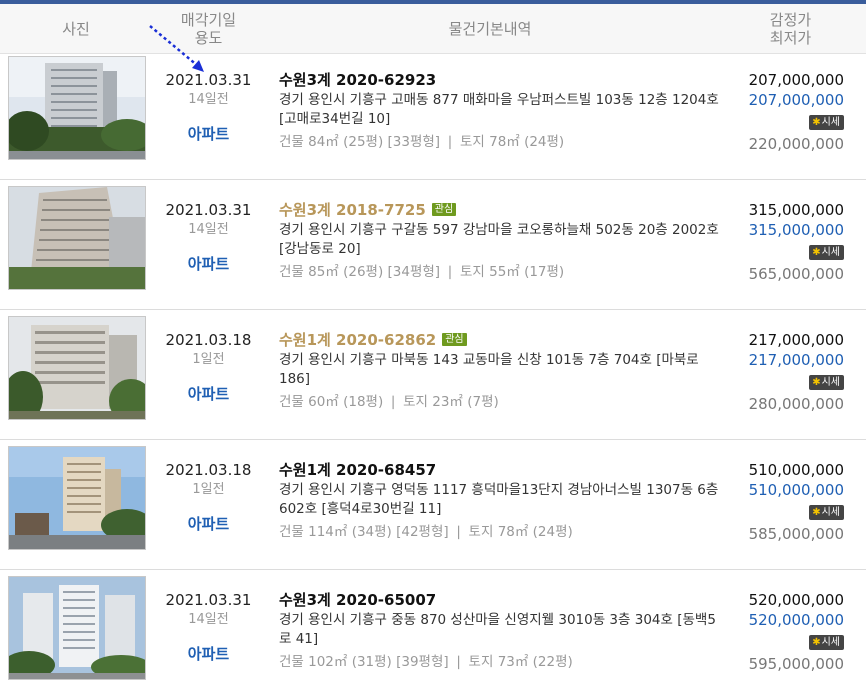 The image size is (866, 698). I want to click on minimum-price: 207,000,000, so click(796, 100).